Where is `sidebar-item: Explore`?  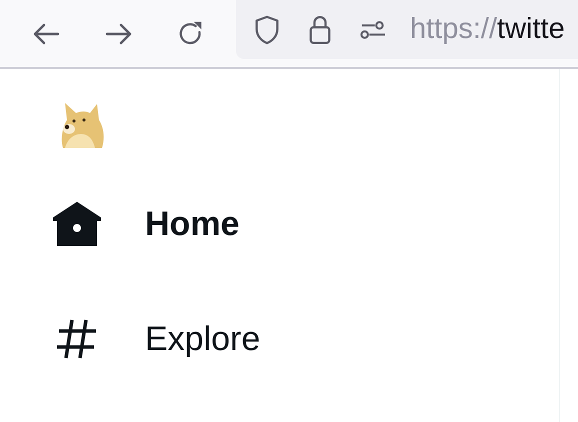 sidebar-item: Explore is located at coordinates (305, 339).